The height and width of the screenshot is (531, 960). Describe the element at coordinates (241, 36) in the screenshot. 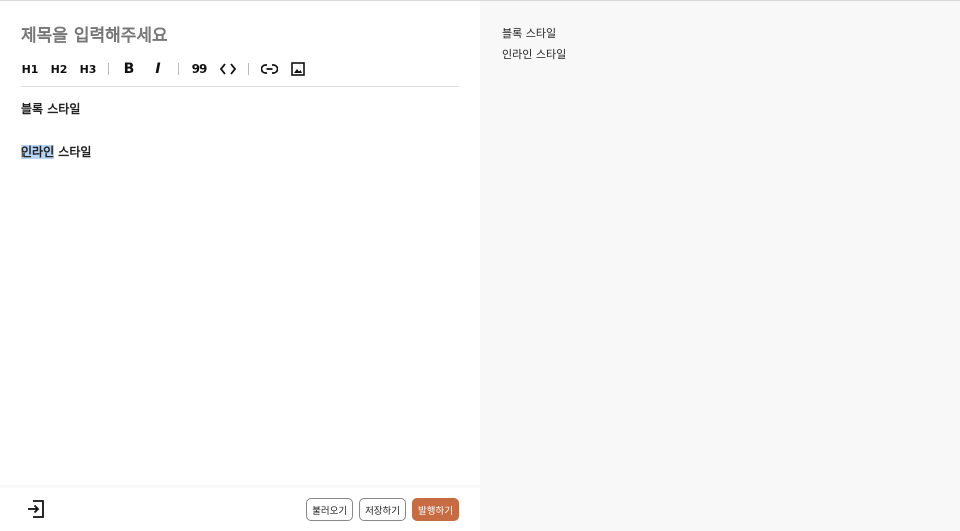

I see `title-input` at that location.